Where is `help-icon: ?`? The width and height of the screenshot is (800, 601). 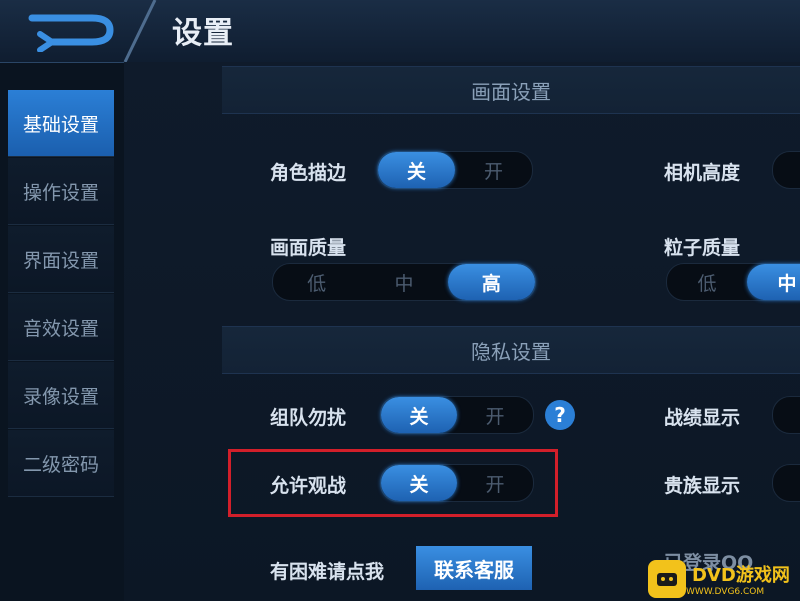 help-icon: ? is located at coordinates (560, 415).